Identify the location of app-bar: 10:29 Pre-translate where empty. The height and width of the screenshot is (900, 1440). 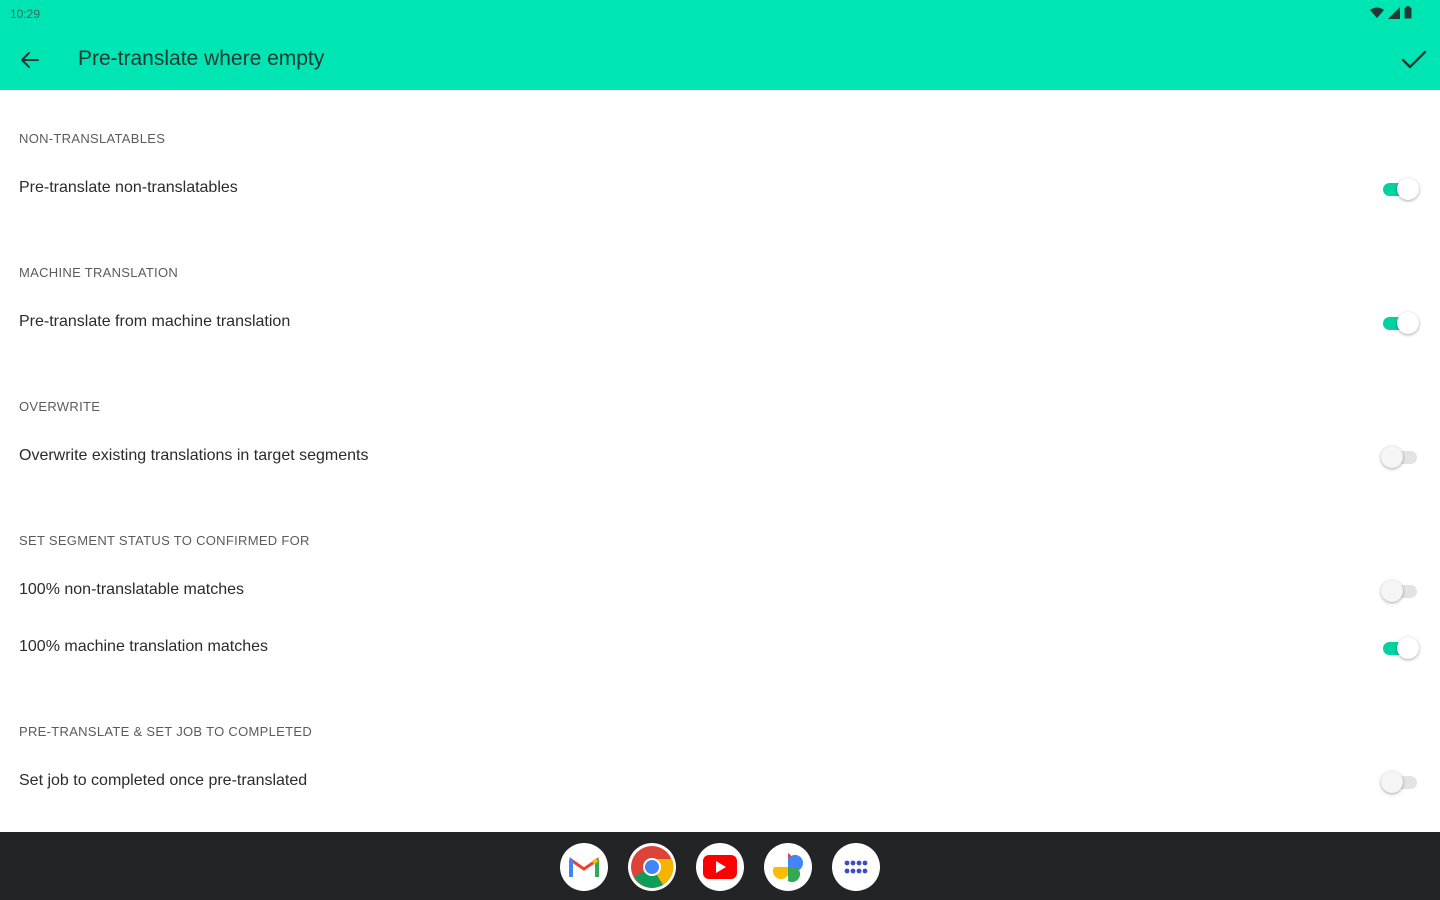
(720, 45).